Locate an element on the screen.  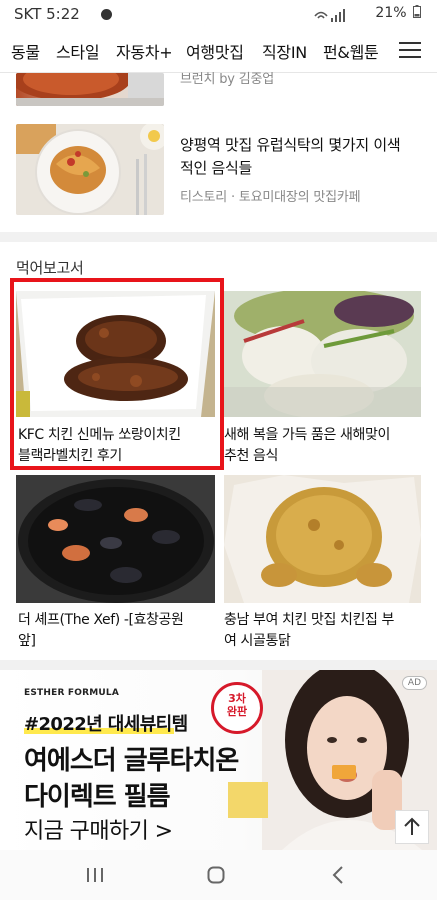
nav-item-work: 직장IN is located at coordinates (284, 51).